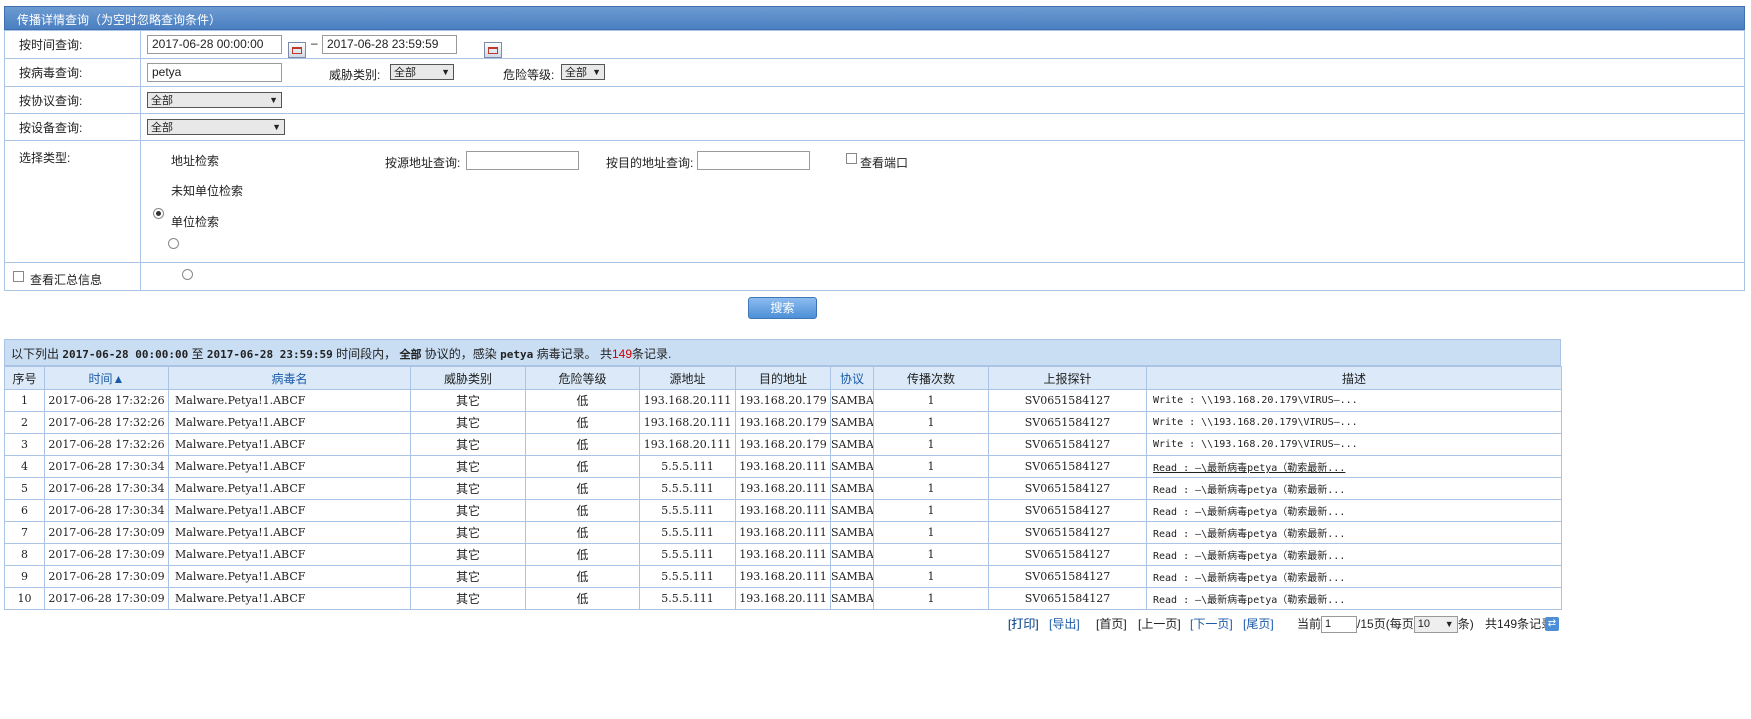 The width and height of the screenshot is (1751, 719). What do you see at coordinates (621, 354) in the screenshot?
I see `summary-count: 149` at bounding box center [621, 354].